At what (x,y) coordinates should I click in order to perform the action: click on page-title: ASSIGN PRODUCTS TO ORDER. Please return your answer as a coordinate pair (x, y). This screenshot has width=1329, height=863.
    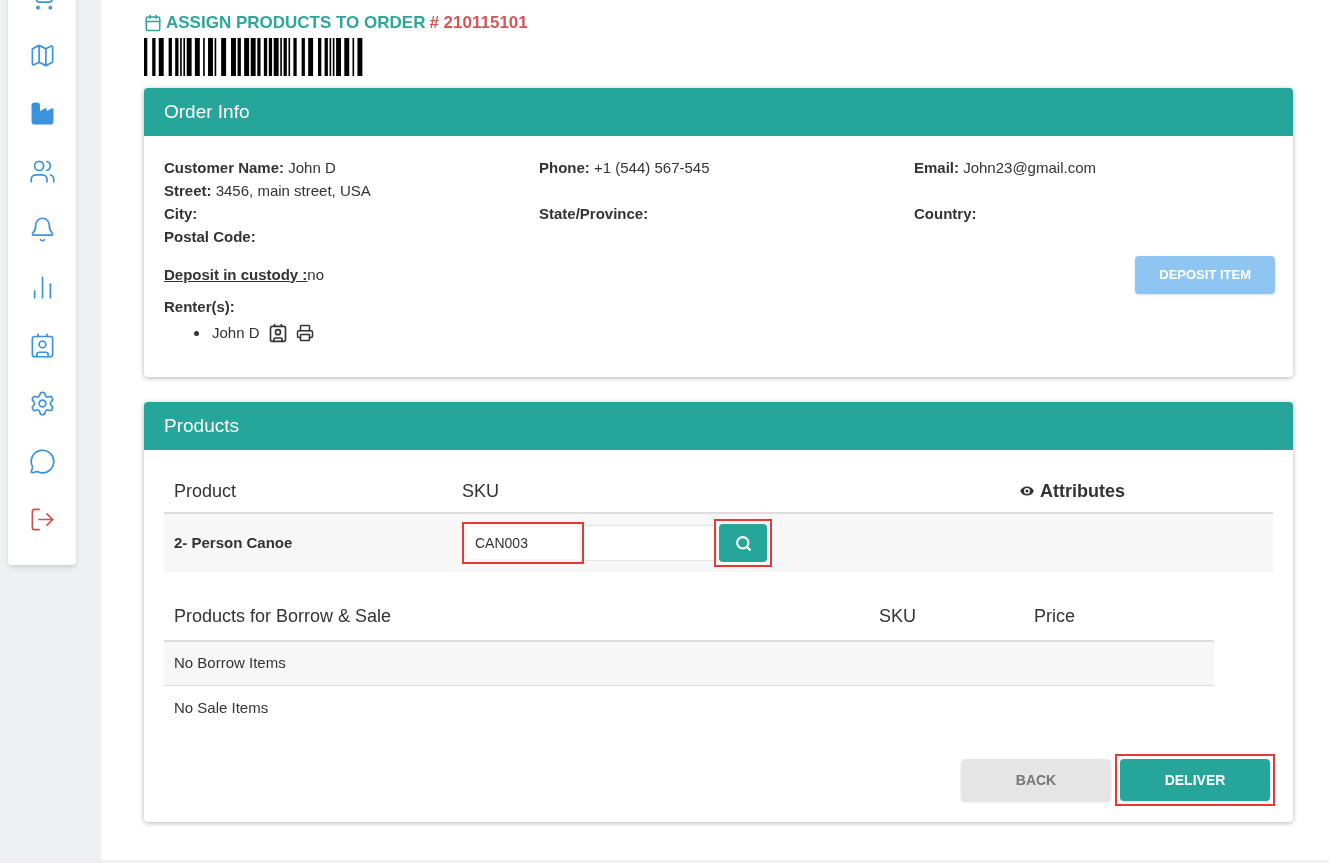
    Looking at the image, I should click on (296, 23).